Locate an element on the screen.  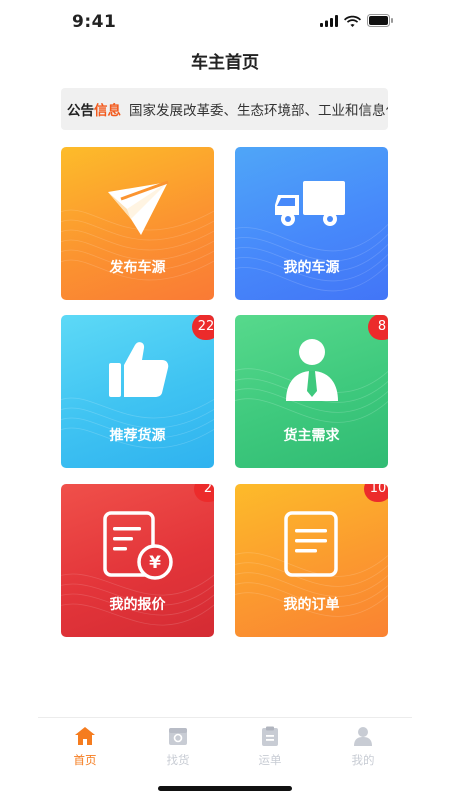
tile-my-quotes: ¥ 我的报价 2 is located at coordinates (137, 560).